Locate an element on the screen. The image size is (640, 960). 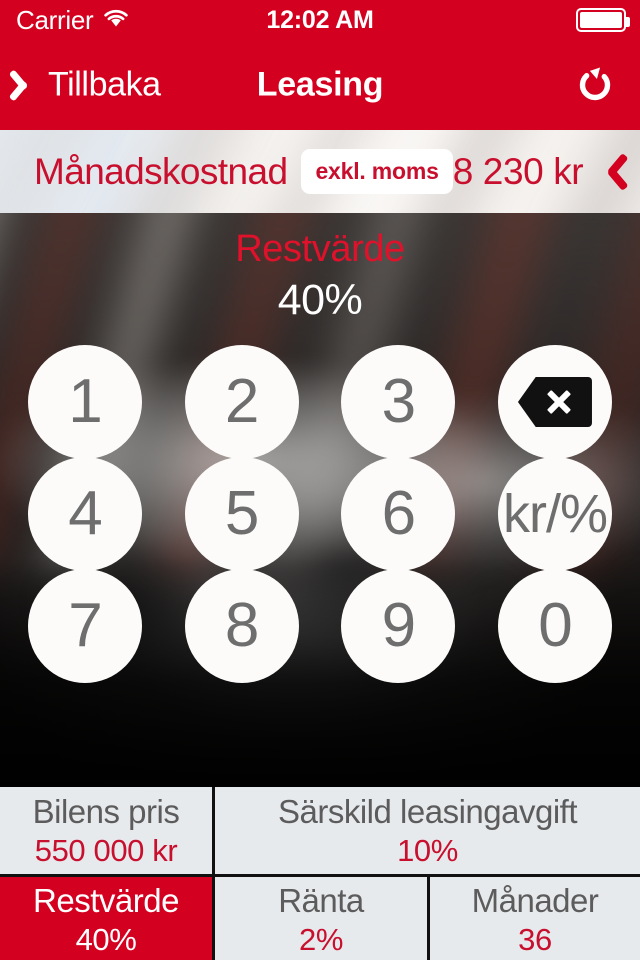
summary-cell-special-fee-value: 10% is located at coordinates (427, 850).